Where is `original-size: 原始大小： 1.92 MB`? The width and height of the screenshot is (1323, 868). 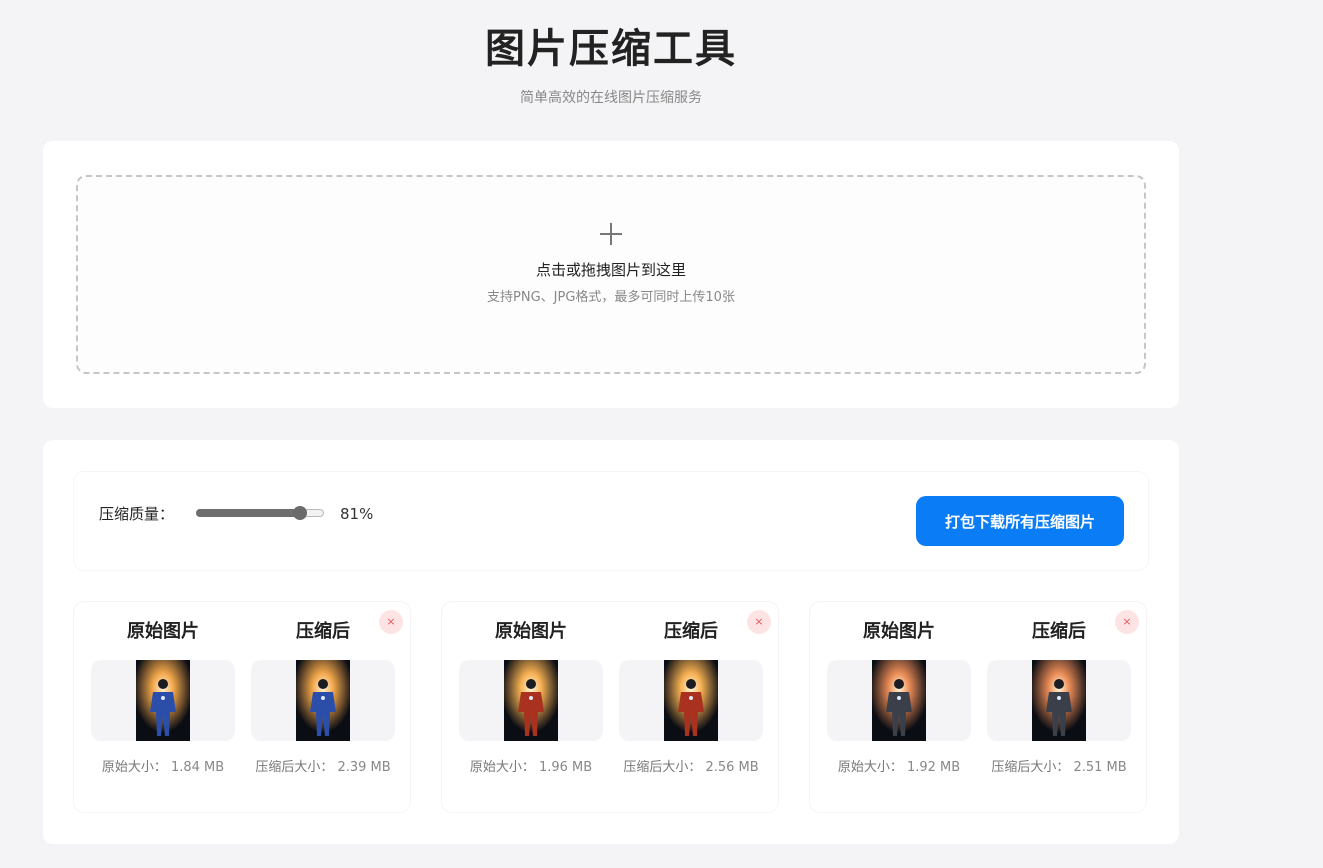 original-size: 原始大小： 1.92 MB is located at coordinates (899, 768).